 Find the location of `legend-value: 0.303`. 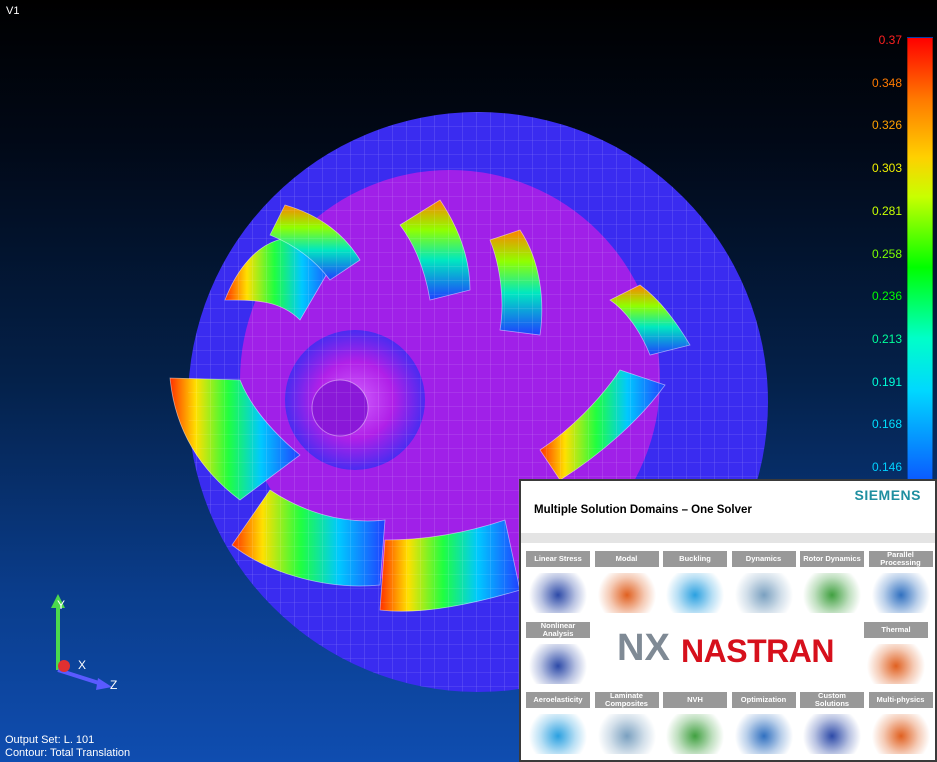

legend-value: 0.303 is located at coordinates (886, 168).